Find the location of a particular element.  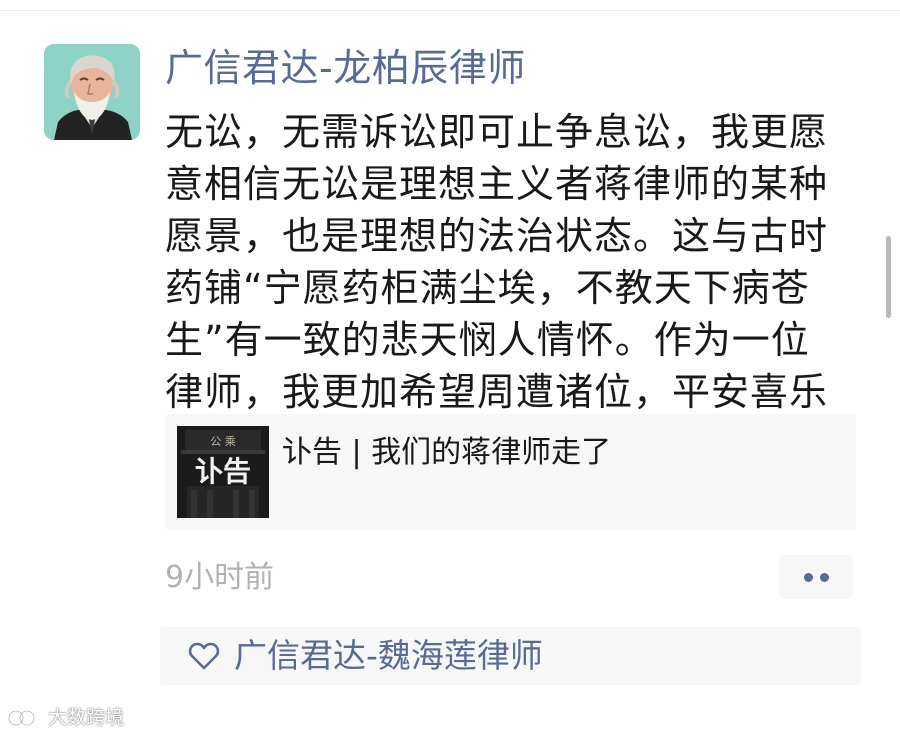

liker-name: 广信君达-魏海莲律师 is located at coordinates (388, 656).